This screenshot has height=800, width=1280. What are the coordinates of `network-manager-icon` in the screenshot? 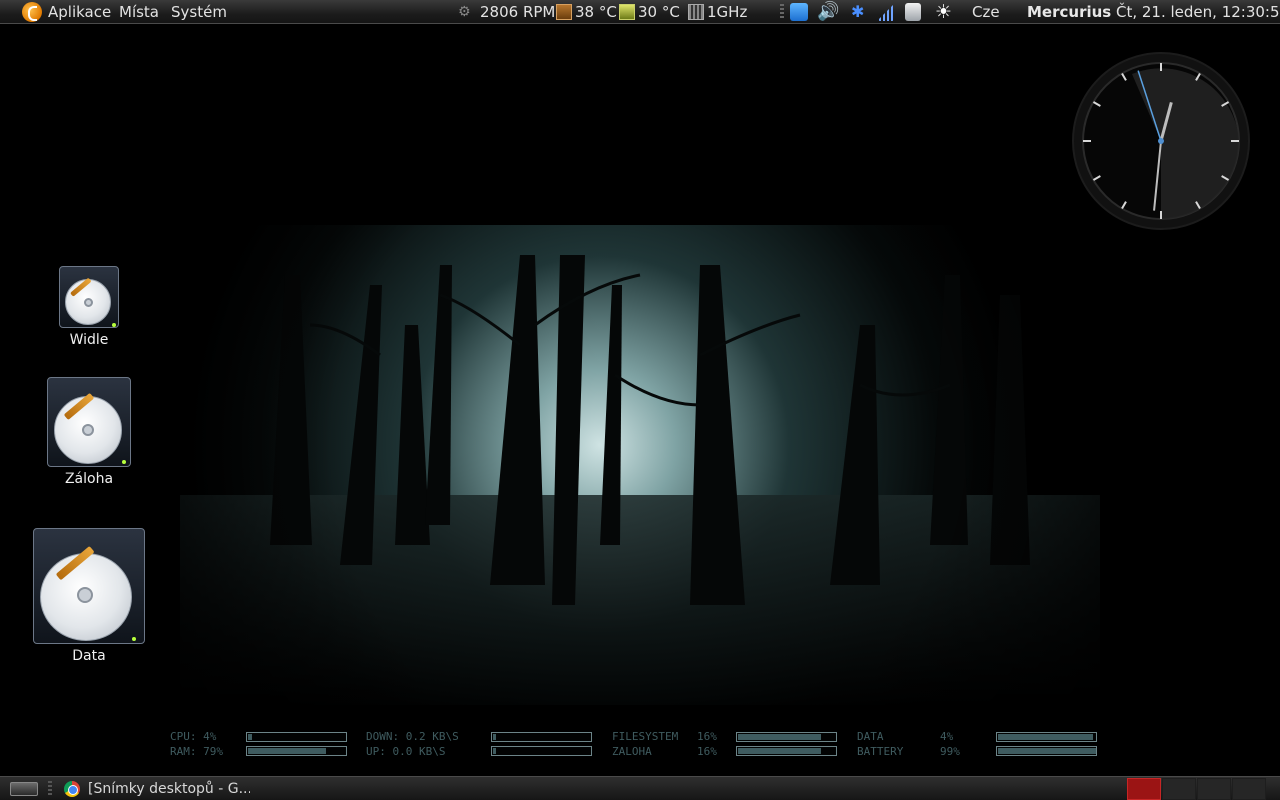 It's located at (799, 12).